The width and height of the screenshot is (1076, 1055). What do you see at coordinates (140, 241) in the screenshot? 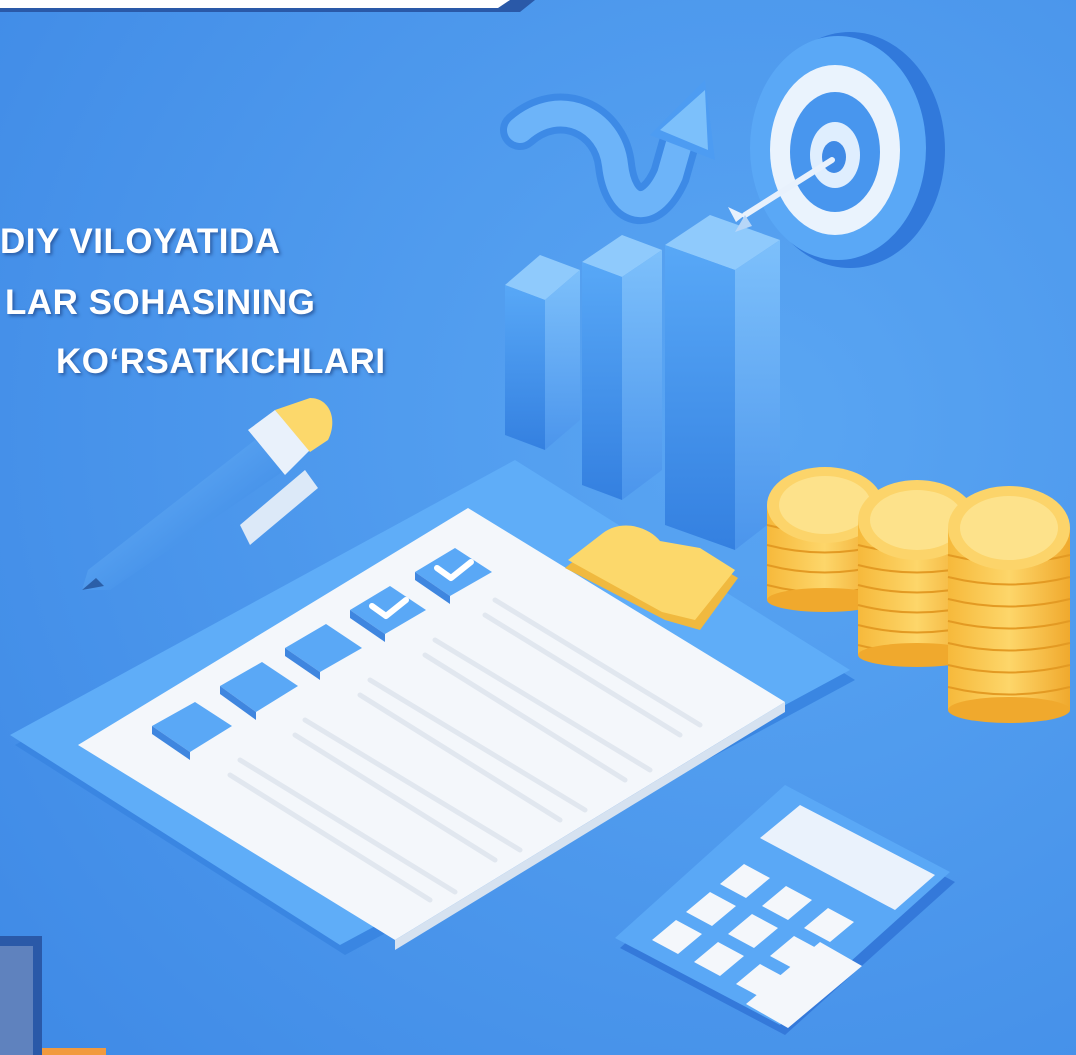
I see `title-line-1: DIY VILOYATIDA` at bounding box center [140, 241].